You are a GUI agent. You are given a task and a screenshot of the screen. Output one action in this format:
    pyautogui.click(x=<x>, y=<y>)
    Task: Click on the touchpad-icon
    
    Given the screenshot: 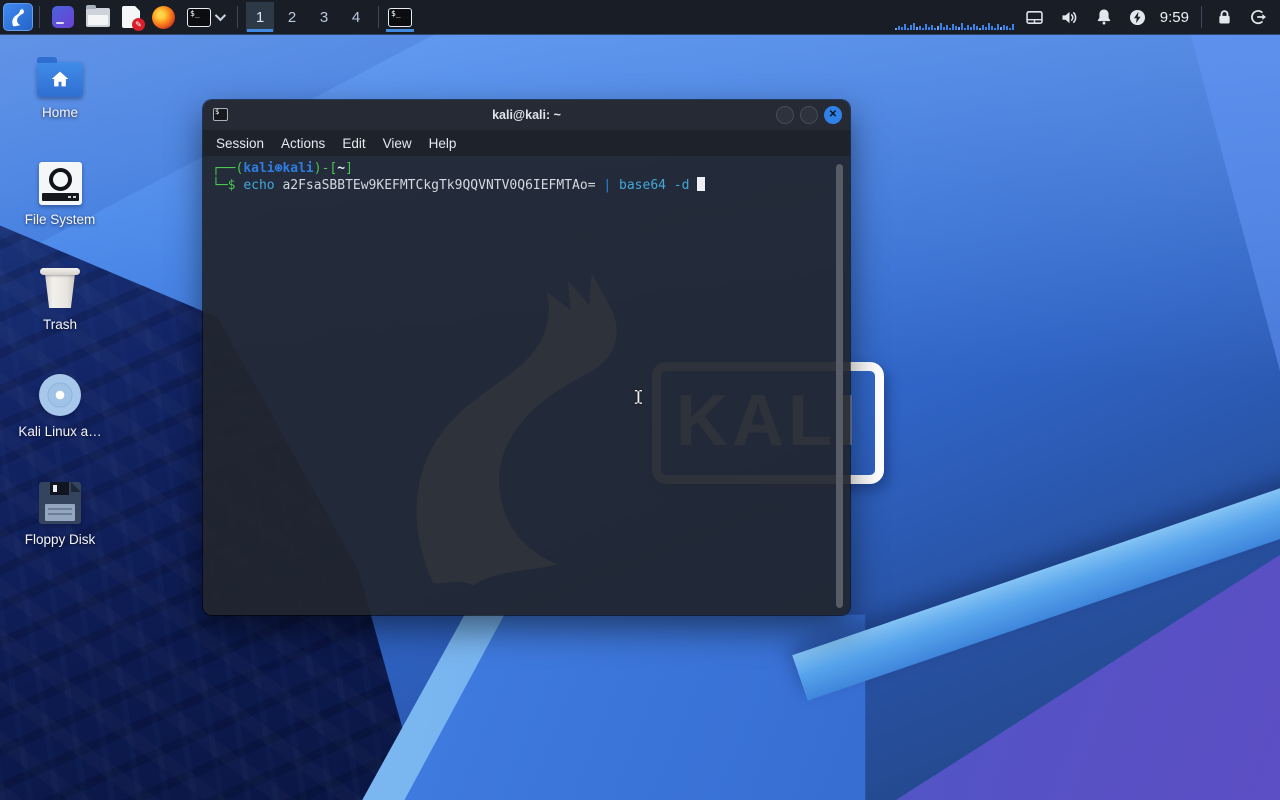 What is the action you would take?
    pyautogui.click(x=1034, y=17)
    